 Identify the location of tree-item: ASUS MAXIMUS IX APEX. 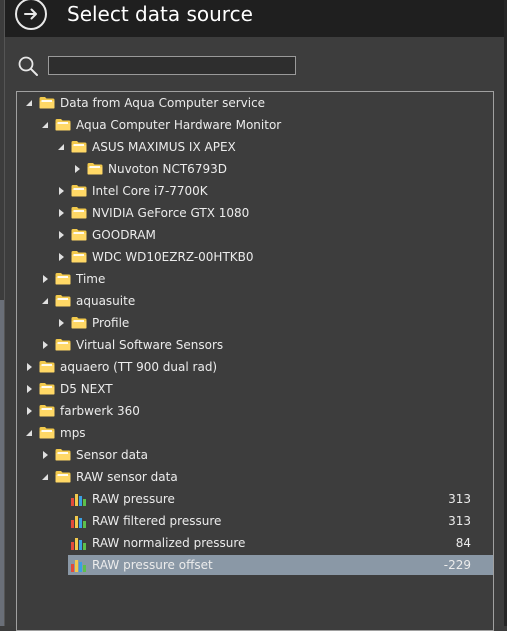
(255, 147).